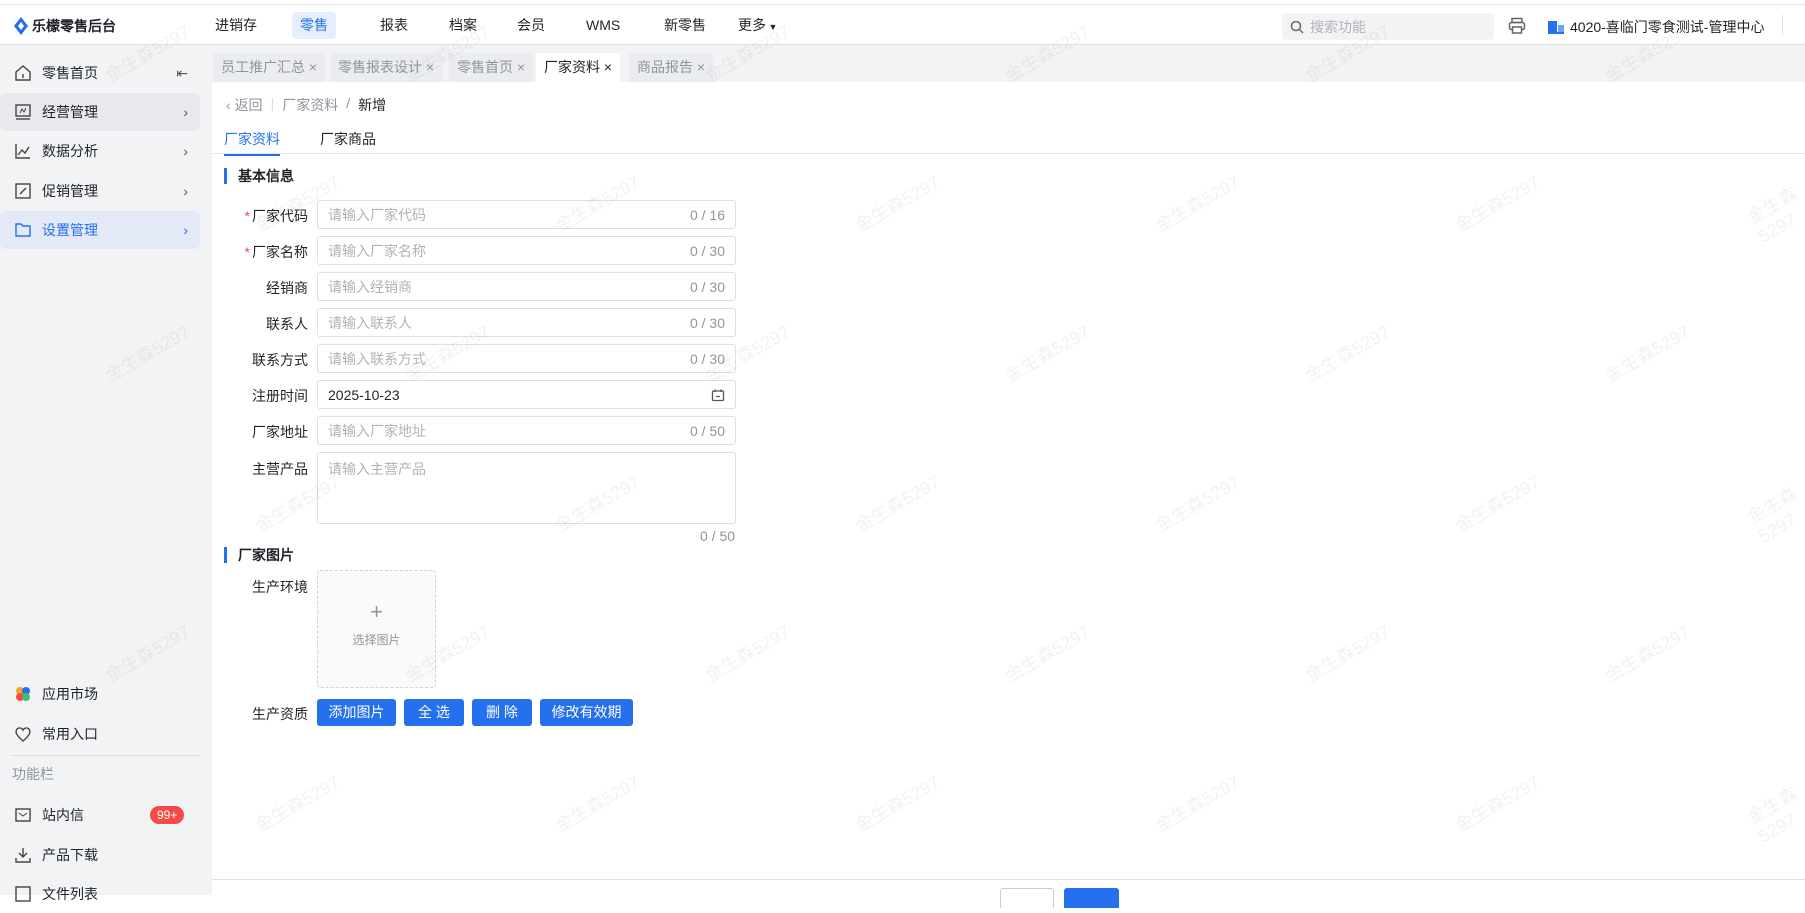 Image resolution: width=1805 pixels, height=913 pixels. I want to click on sidebar-item-downloads: 产品下载, so click(100, 855).